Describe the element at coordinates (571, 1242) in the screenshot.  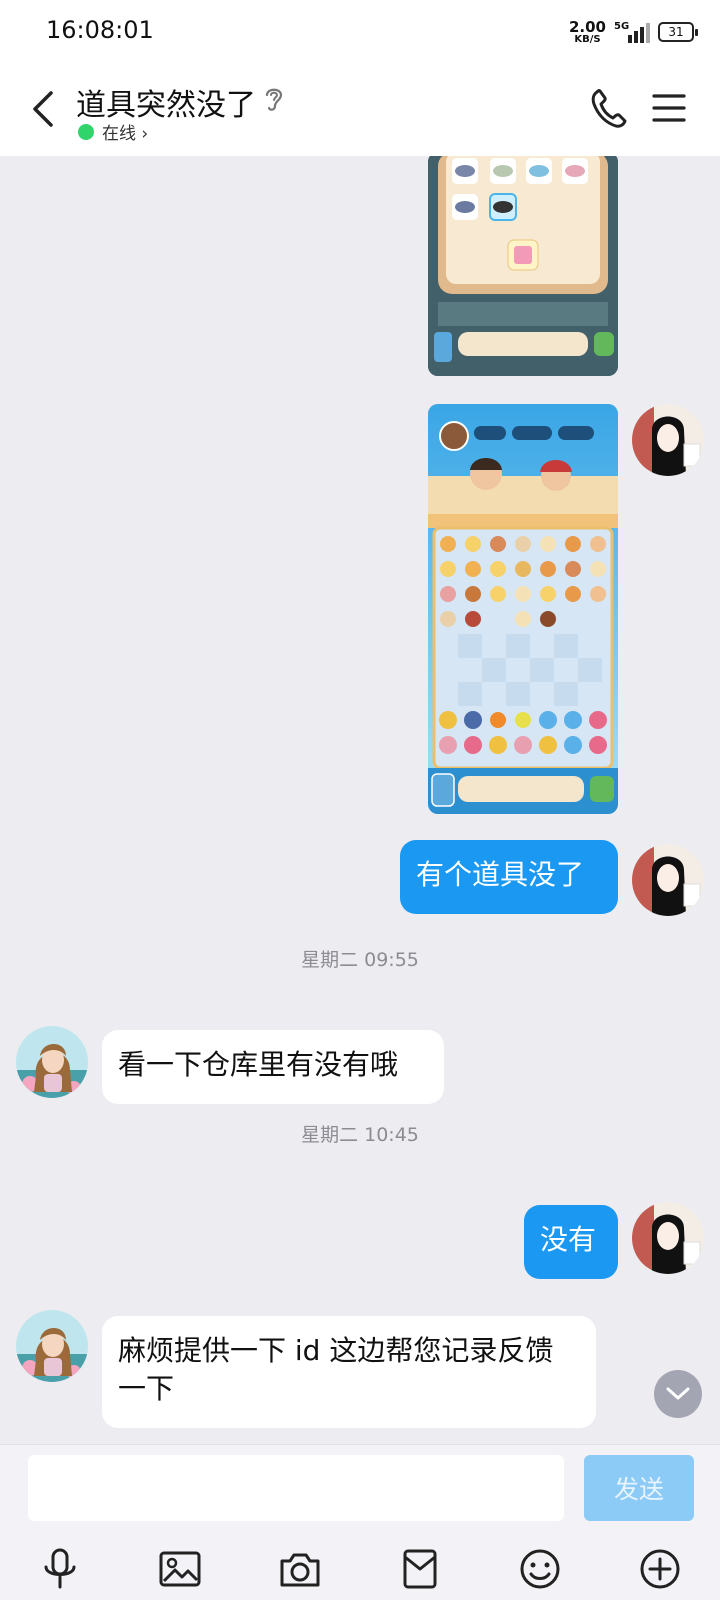
I see `message-bubble-sent: 没有` at that location.